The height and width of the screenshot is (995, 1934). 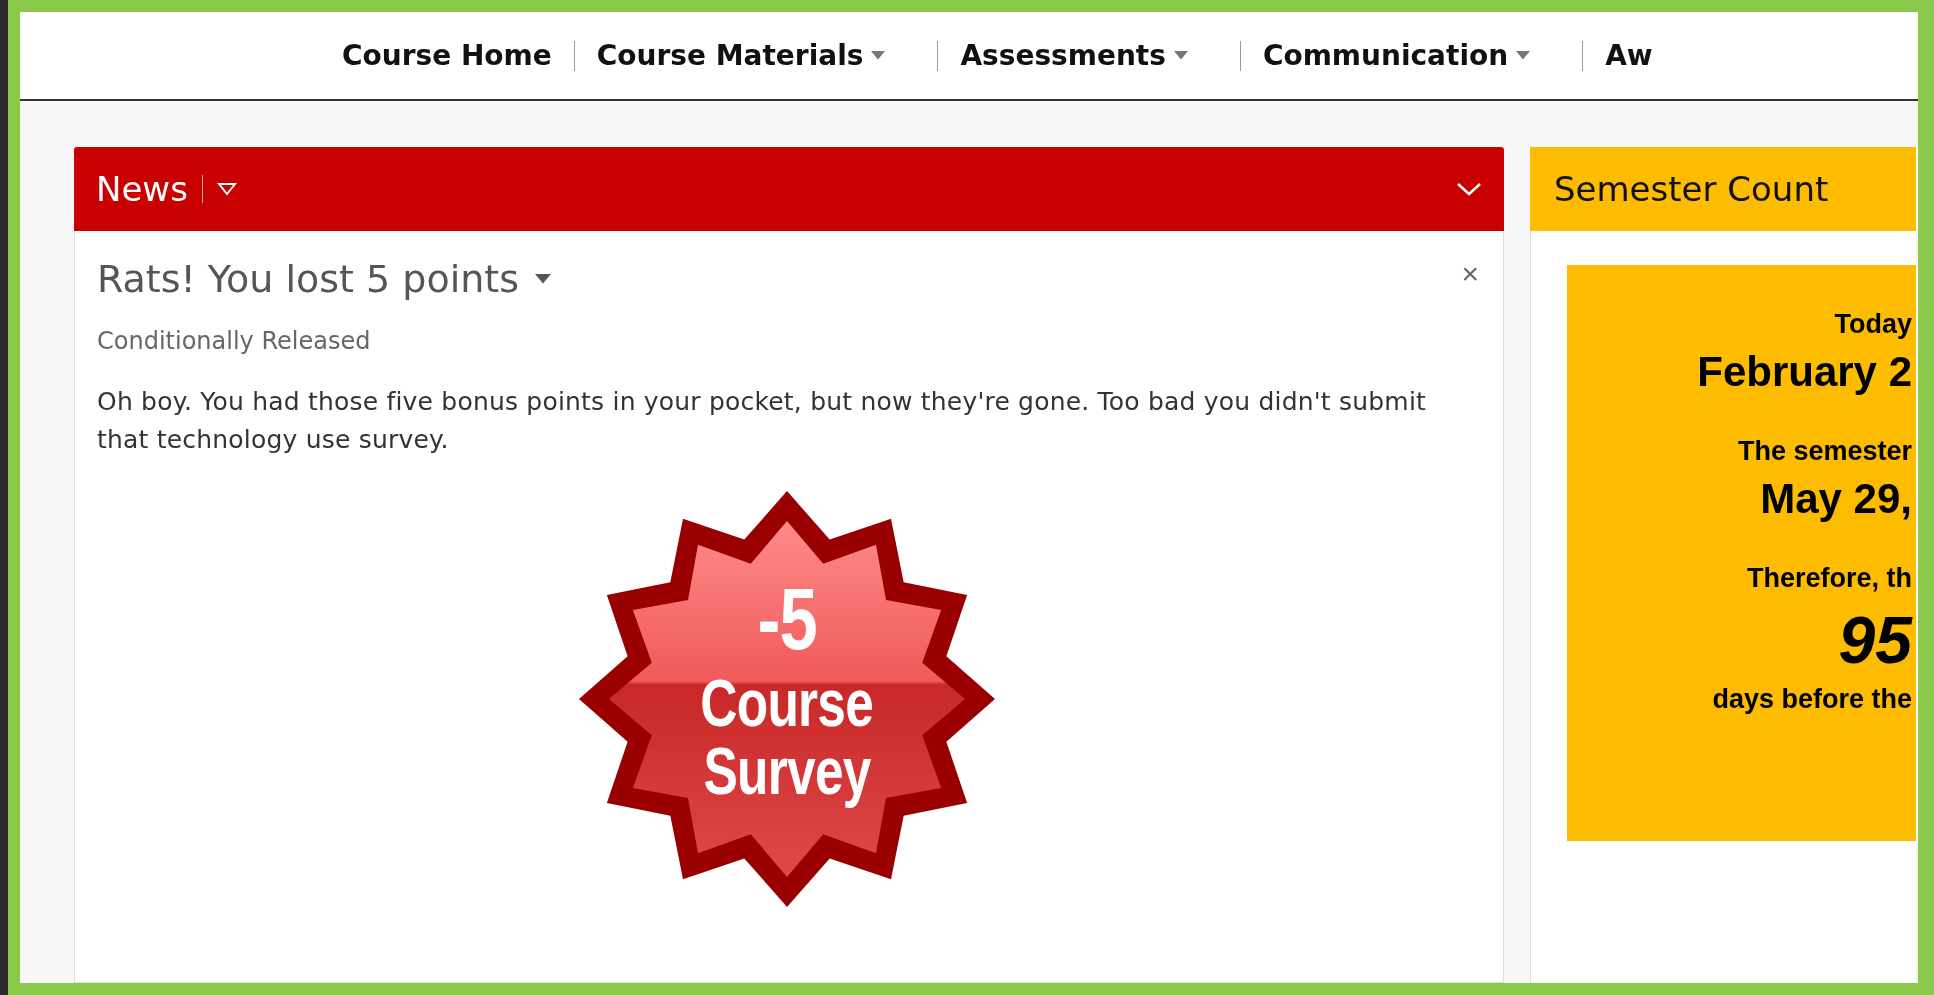 What do you see at coordinates (226, 189) in the screenshot?
I see `menu-caret-icon` at bounding box center [226, 189].